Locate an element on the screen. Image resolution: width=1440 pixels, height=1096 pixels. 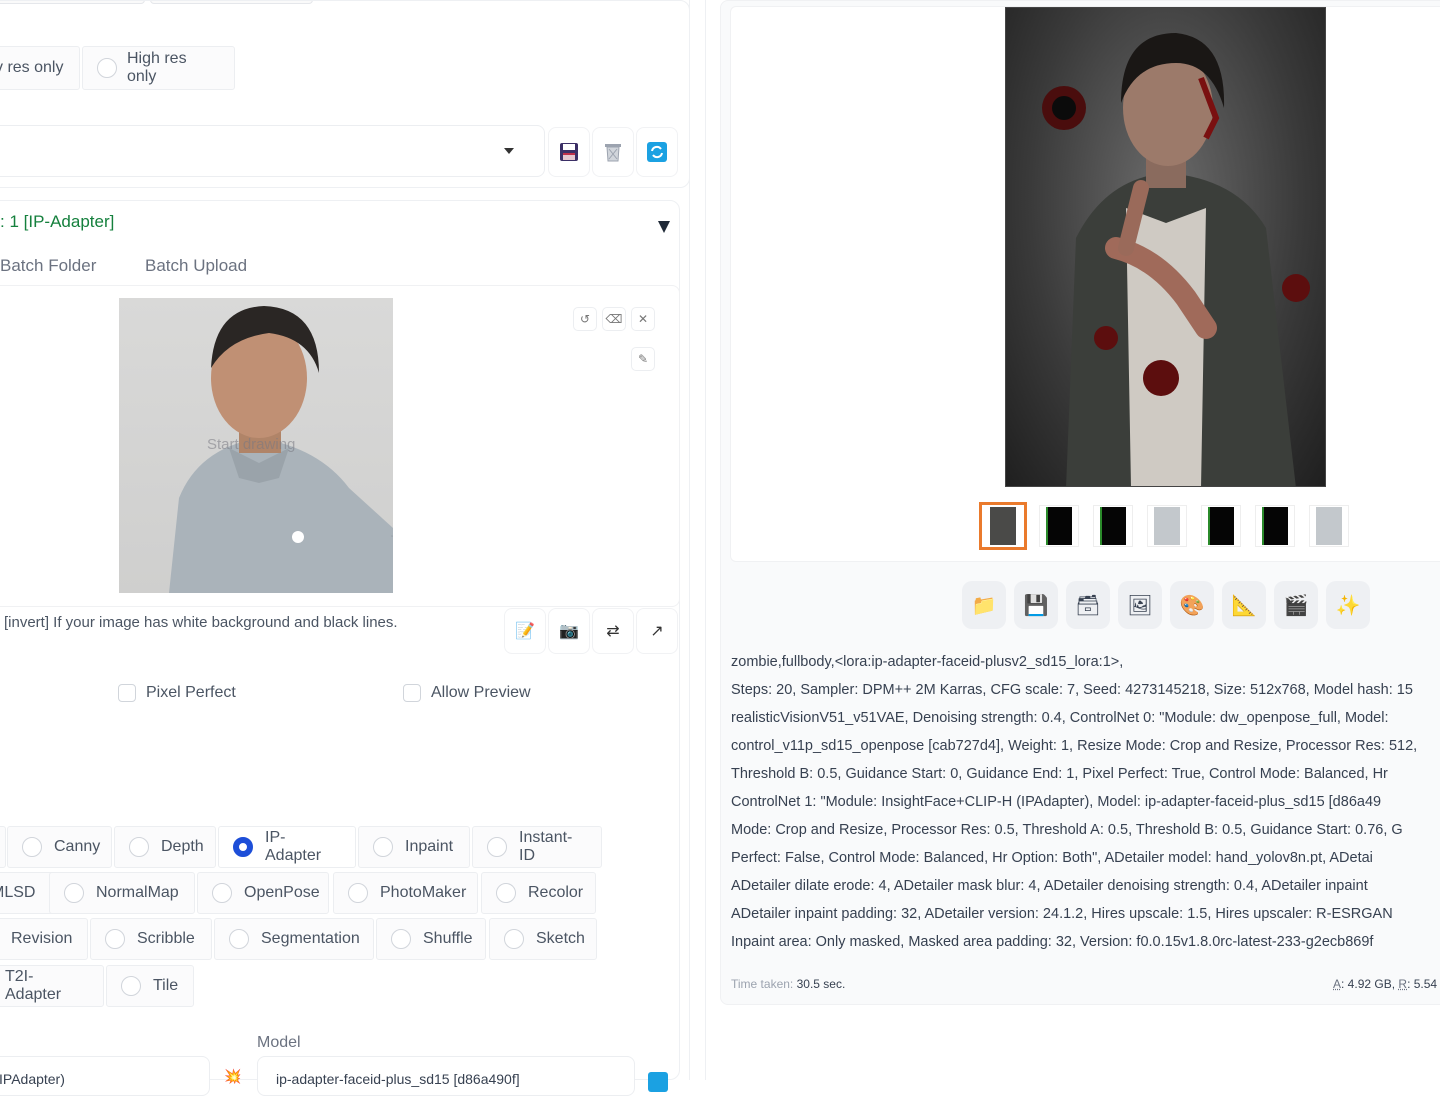
brush-button: ✎ is located at coordinates (643, 359).